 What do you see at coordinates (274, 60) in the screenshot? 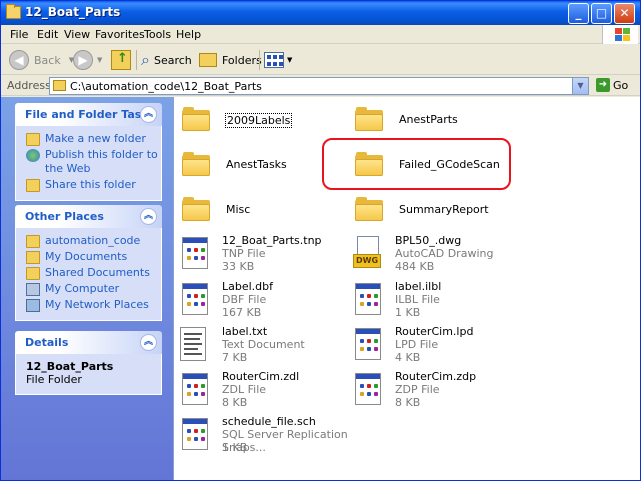
I see `views-icon` at bounding box center [274, 60].